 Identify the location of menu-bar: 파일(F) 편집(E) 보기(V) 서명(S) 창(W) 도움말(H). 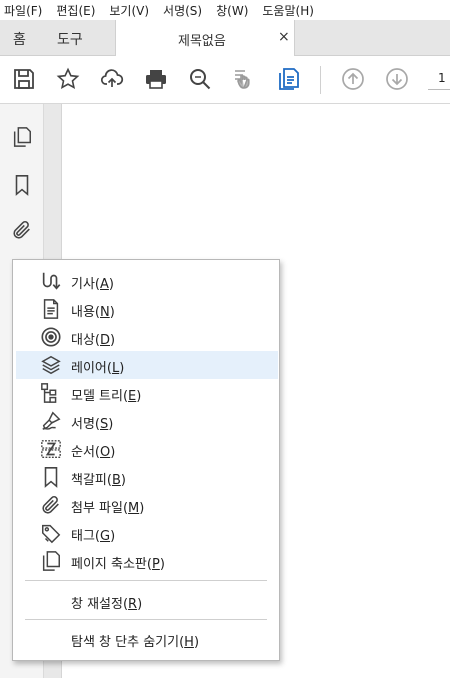
(225, 10).